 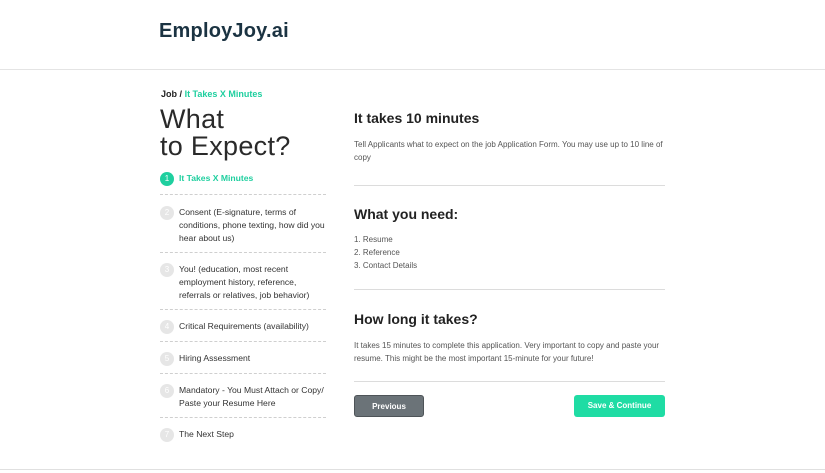 I want to click on step-number-badge: 1, so click(x=167, y=179).